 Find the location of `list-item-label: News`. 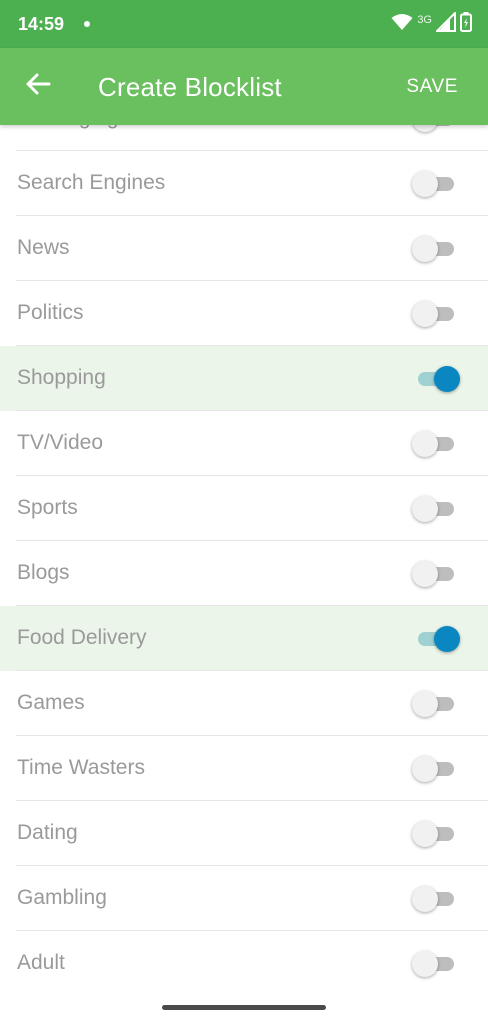

list-item-label: News is located at coordinates (43, 247).